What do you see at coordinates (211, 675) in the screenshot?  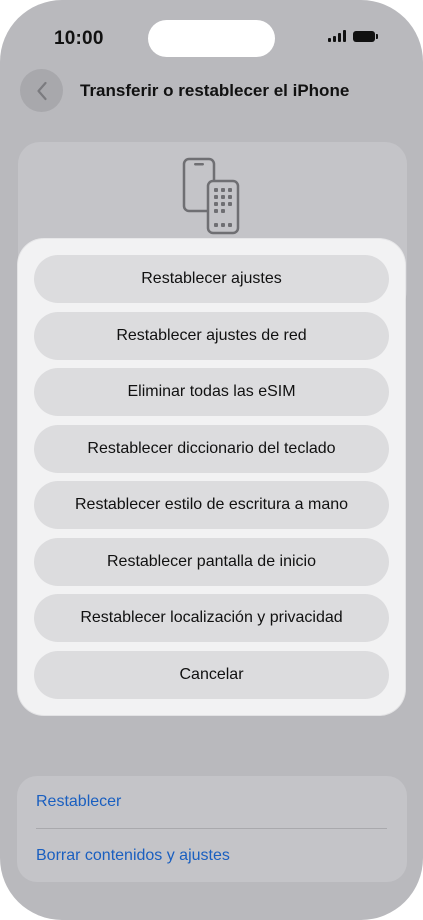 I see `cancel-button: Cancelar` at bounding box center [211, 675].